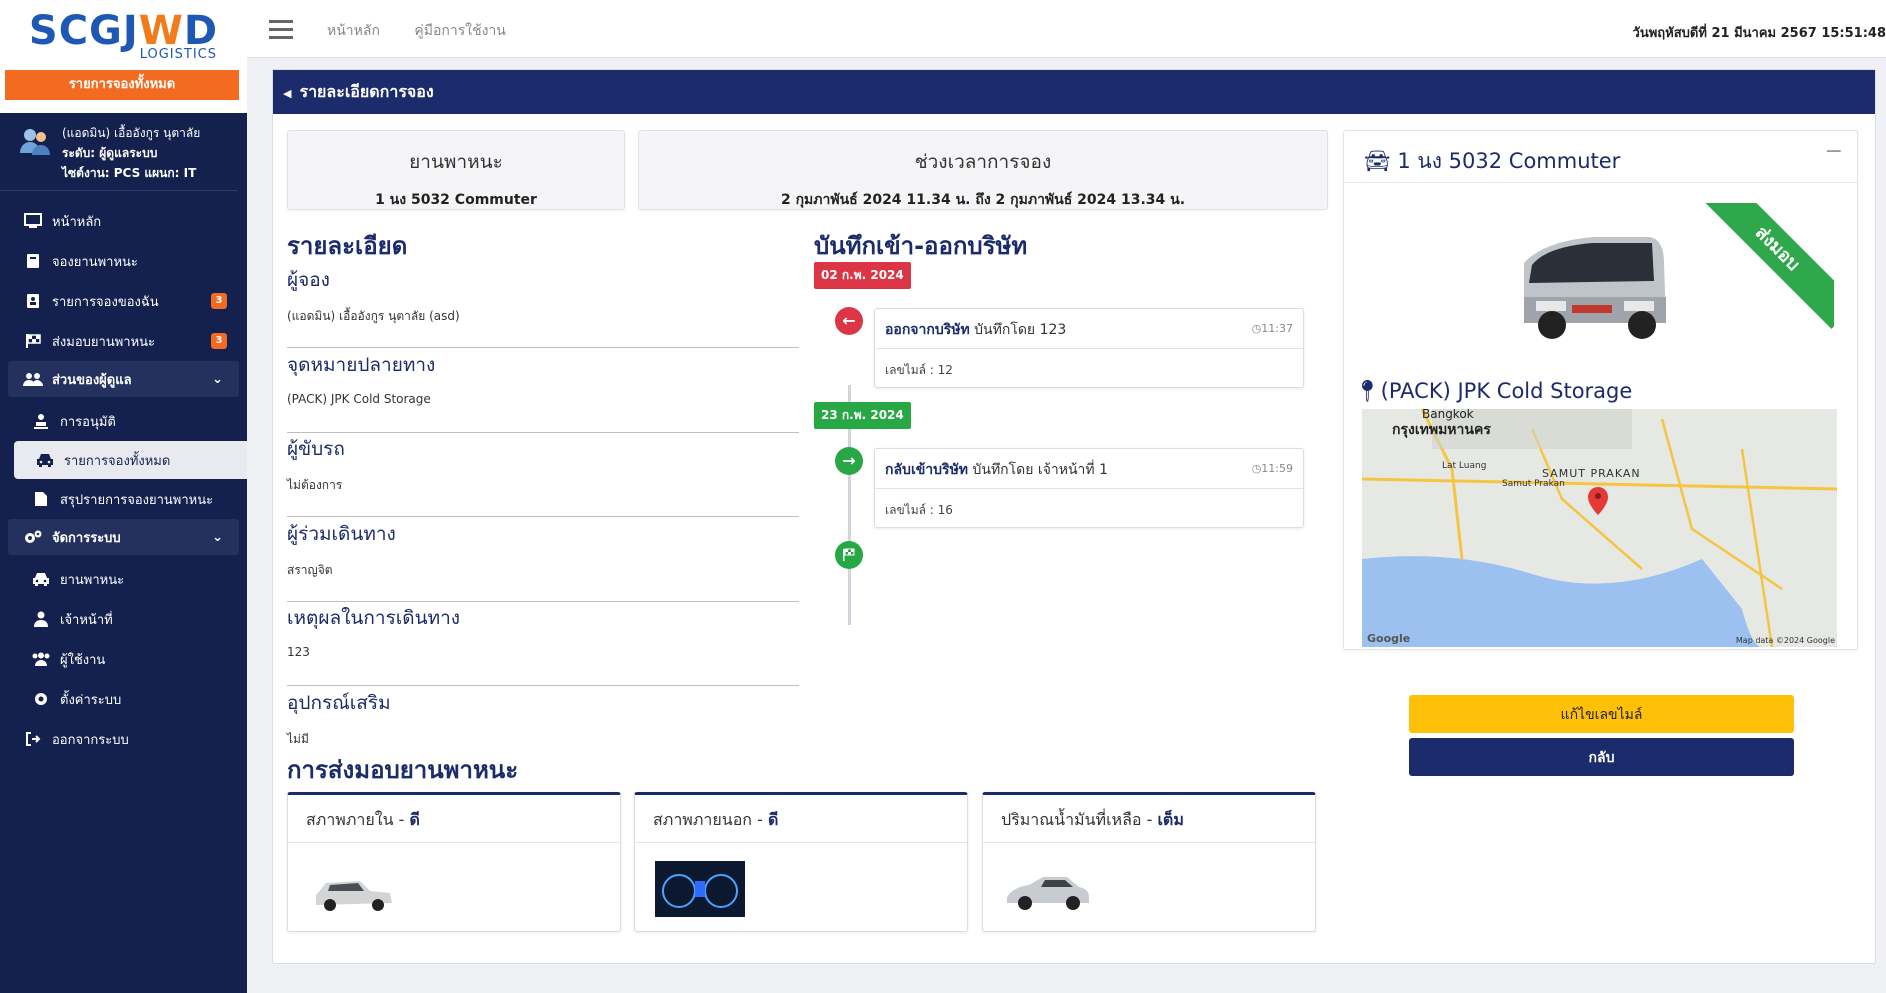 Image resolution: width=1886 pixels, height=993 pixels. I want to click on edit-mileage-button: แก้ไขเลขไมล์, so click(1601, 714).